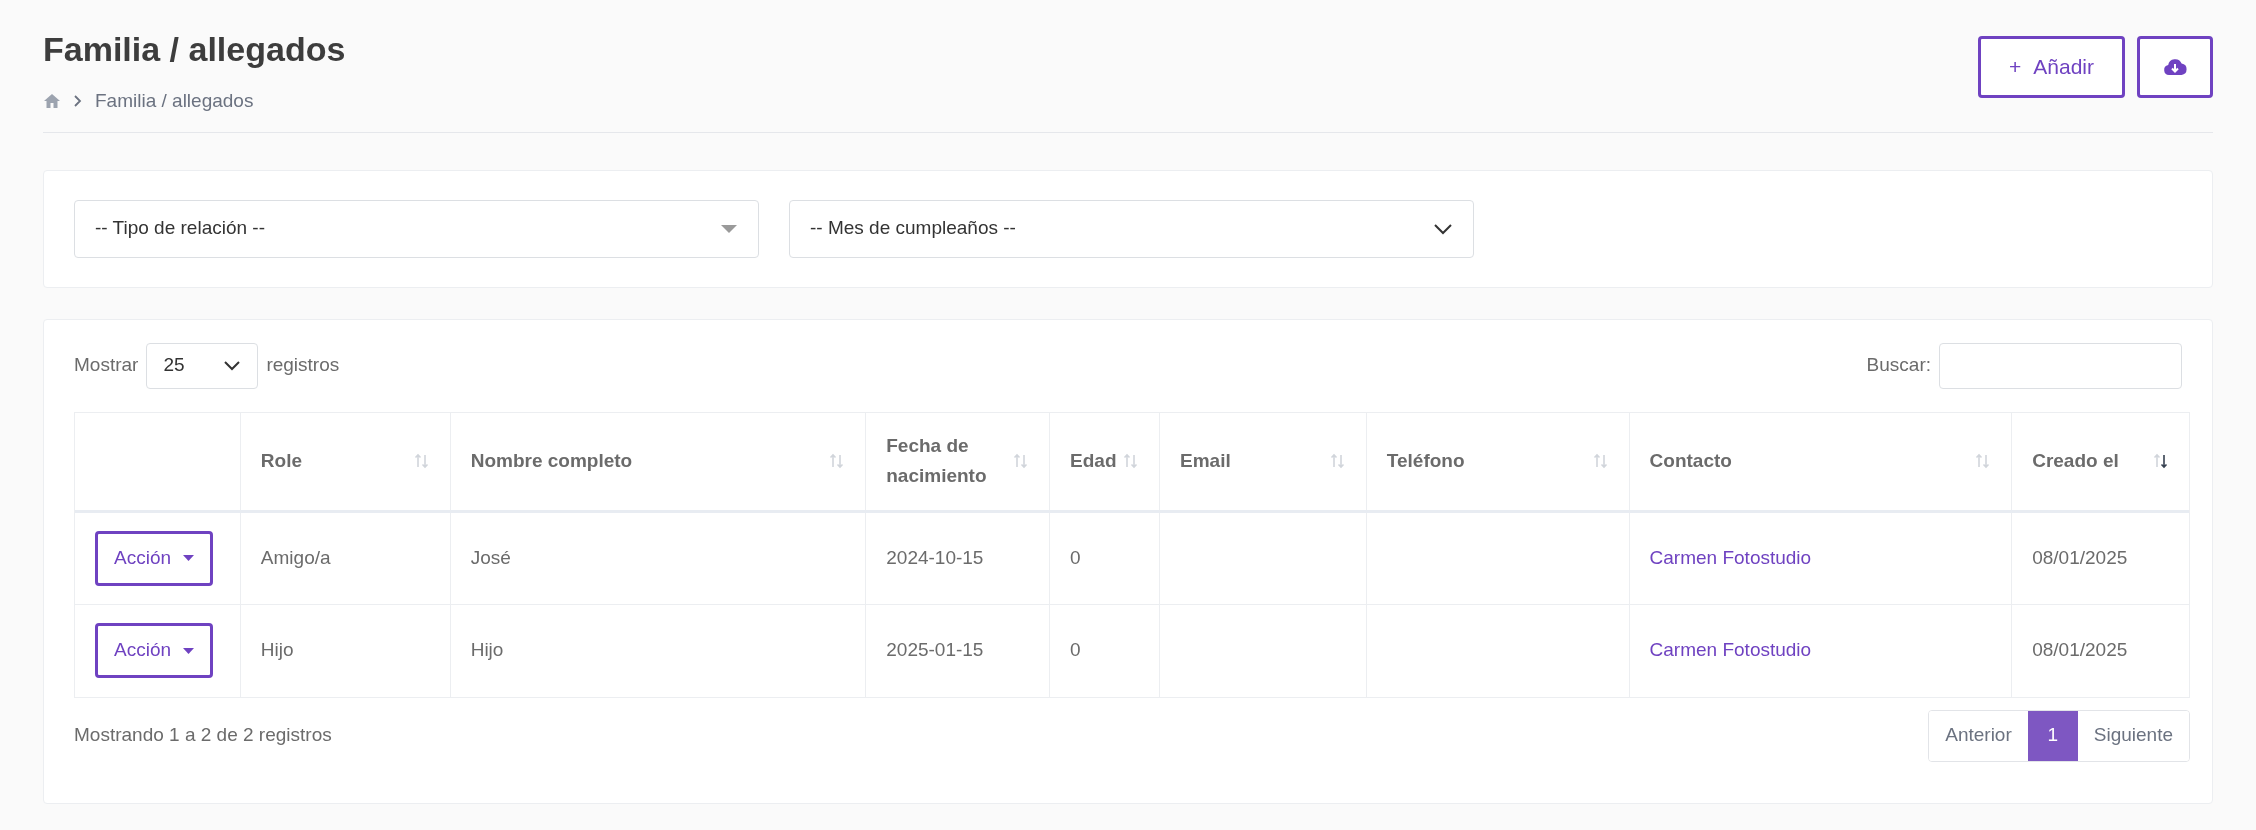 The image size is (2256, 830). What do you see at coordinates (1131, 228) in the screenshot?
I see `filter-select: -- Mes de cumpleaños --` at bounding box center [1131, 228].